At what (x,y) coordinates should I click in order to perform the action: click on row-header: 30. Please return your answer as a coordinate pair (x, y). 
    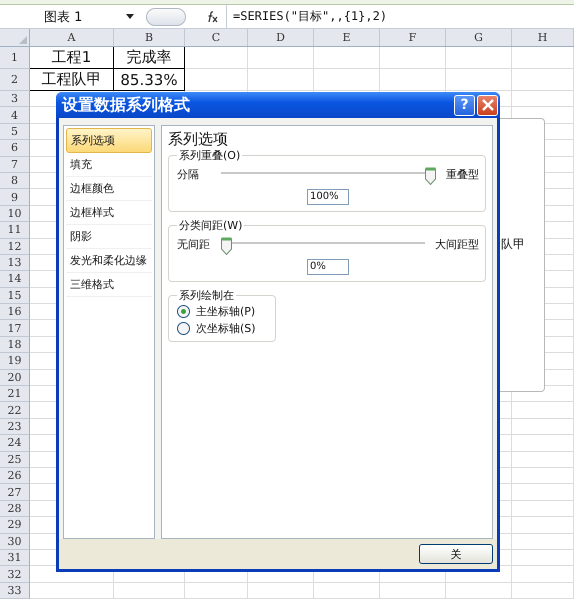
    Looking at the image, I should click on (15, 542).